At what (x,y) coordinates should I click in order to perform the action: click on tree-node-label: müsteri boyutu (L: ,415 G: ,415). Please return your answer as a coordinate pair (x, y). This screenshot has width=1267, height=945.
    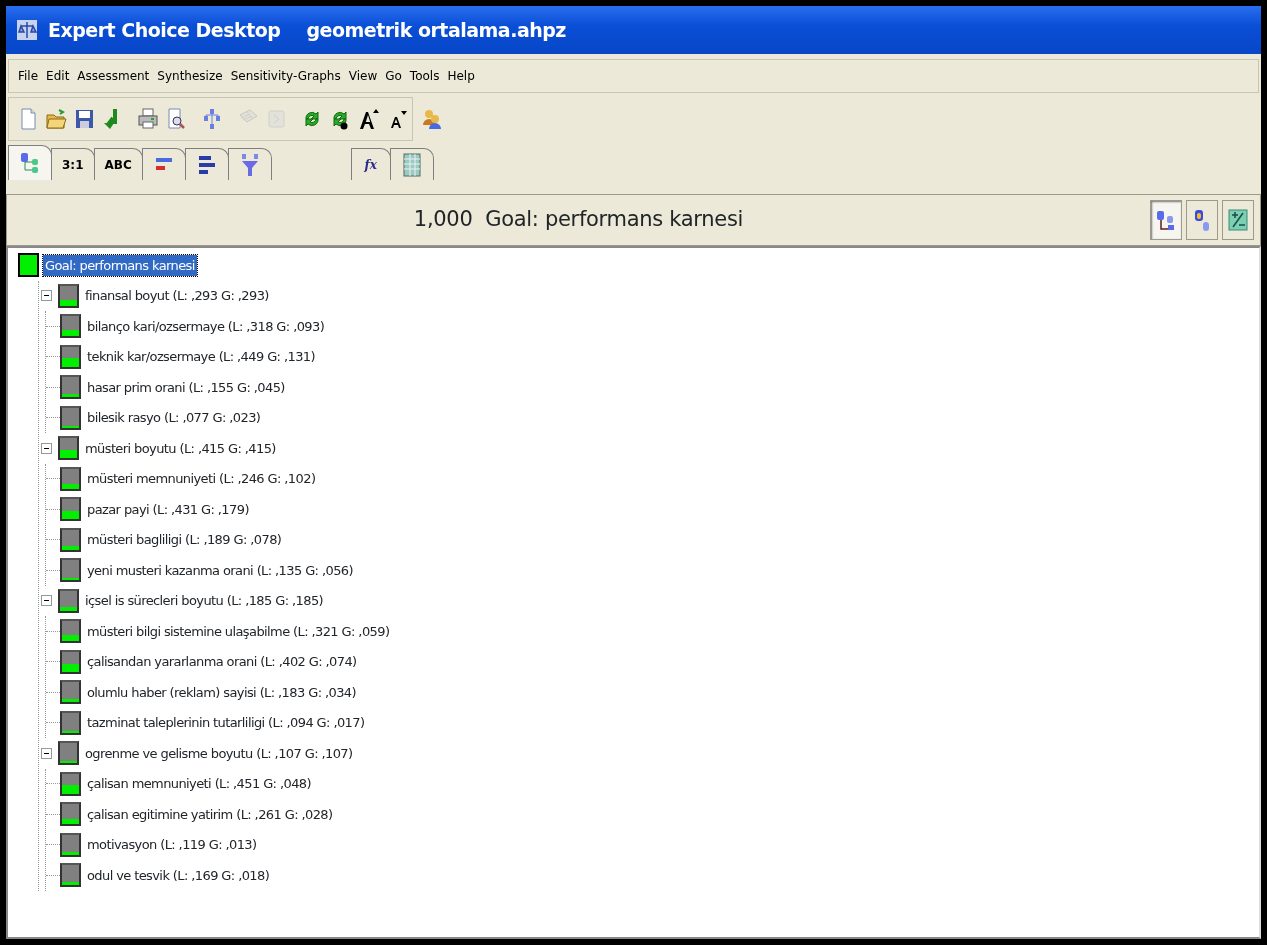
    Looking at the image, I should click on (180, 448).